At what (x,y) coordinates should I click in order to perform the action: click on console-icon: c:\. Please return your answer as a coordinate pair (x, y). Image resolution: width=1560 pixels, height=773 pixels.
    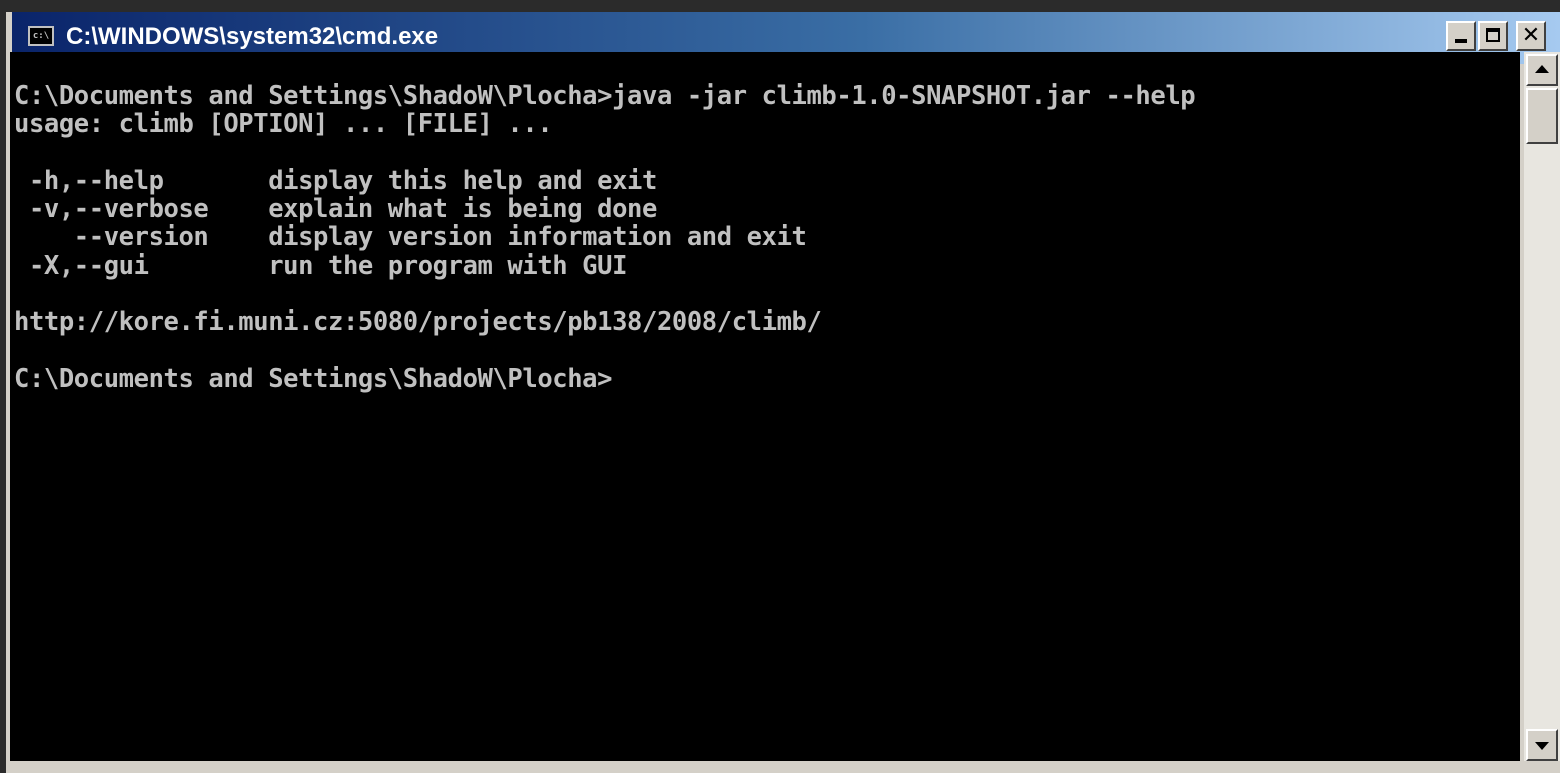
    Looking at the image, I should click on (41, 36).